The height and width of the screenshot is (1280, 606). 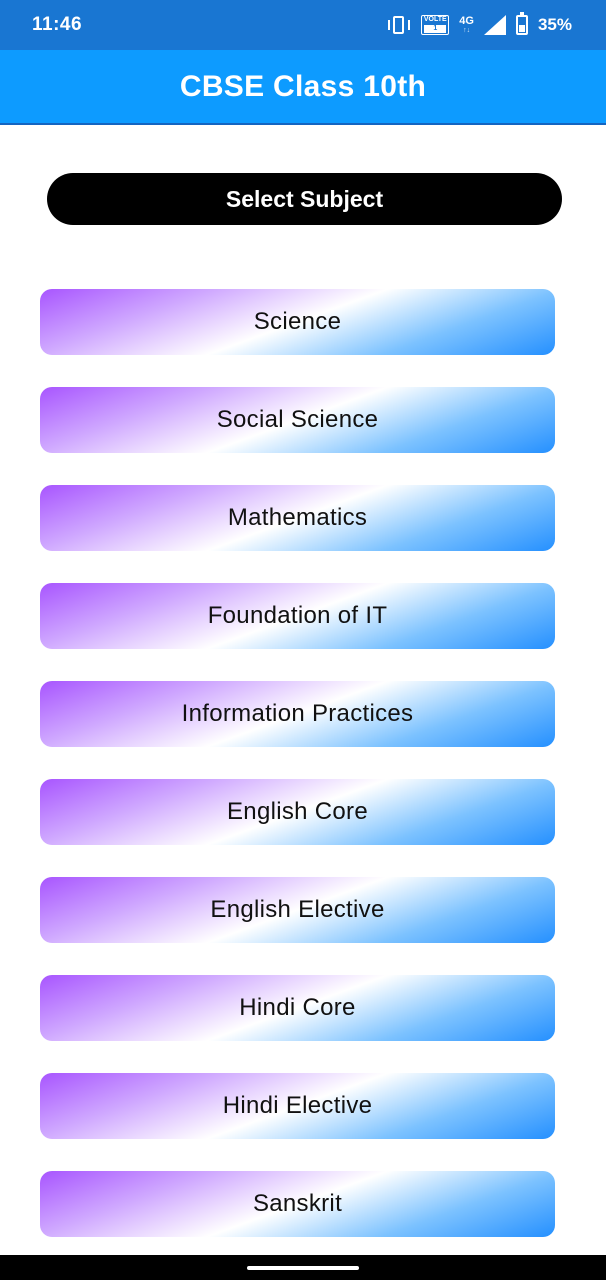 What do you see at coordinates (57, 24) in the screenshot?
I see `status-time: 11:46` at bounding box center [57, 24].